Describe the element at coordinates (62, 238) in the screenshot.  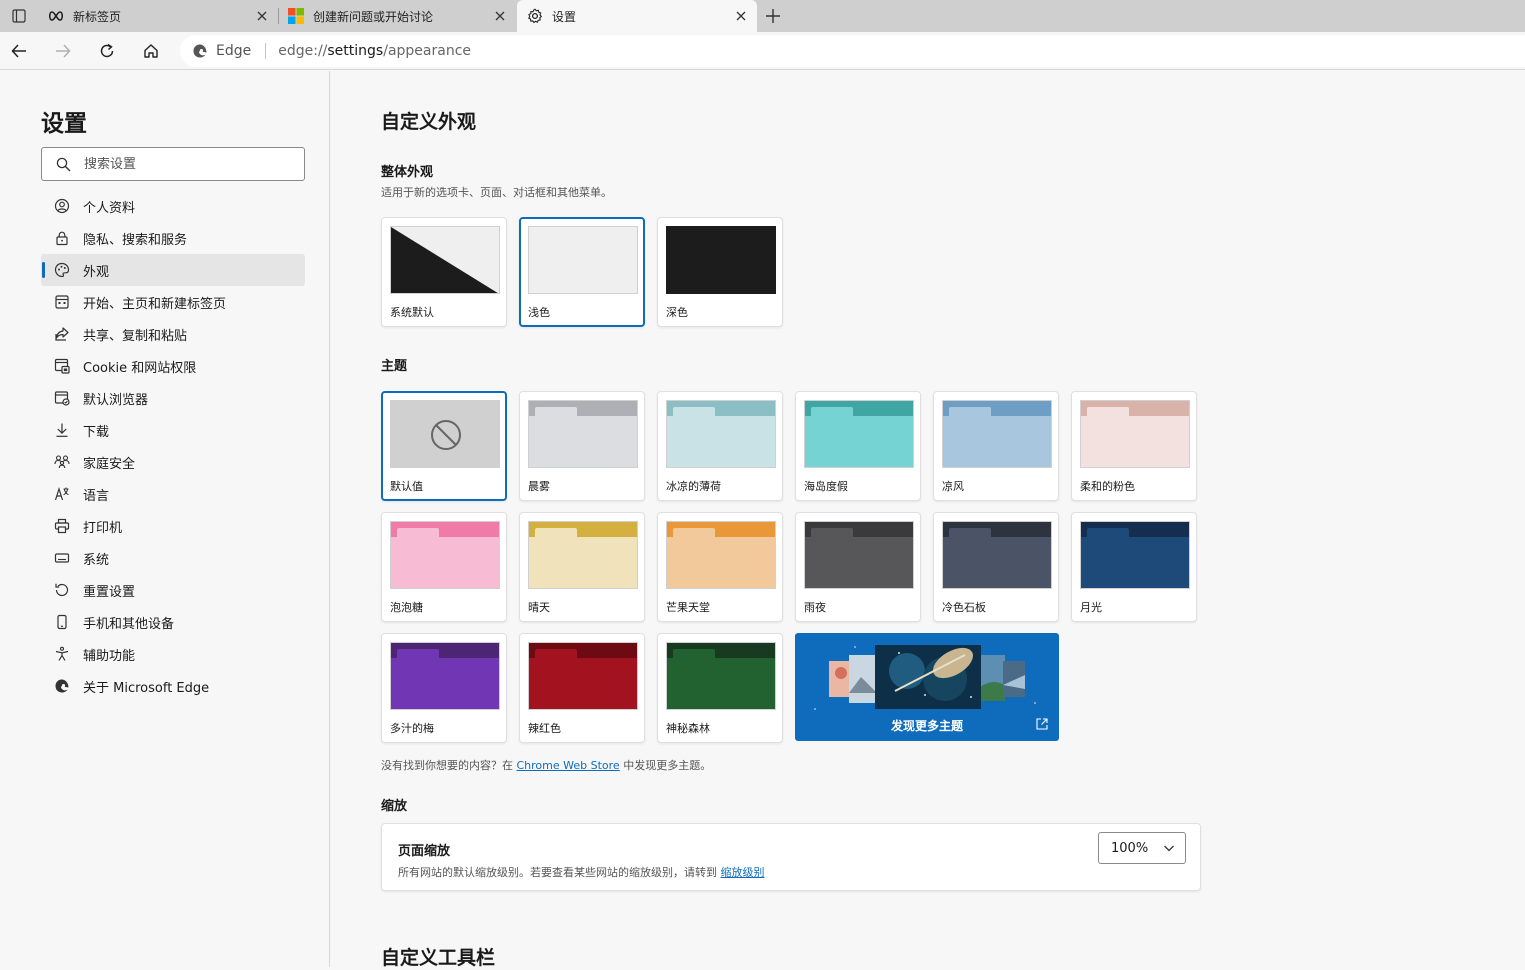
I see `lock-icon` at that location.